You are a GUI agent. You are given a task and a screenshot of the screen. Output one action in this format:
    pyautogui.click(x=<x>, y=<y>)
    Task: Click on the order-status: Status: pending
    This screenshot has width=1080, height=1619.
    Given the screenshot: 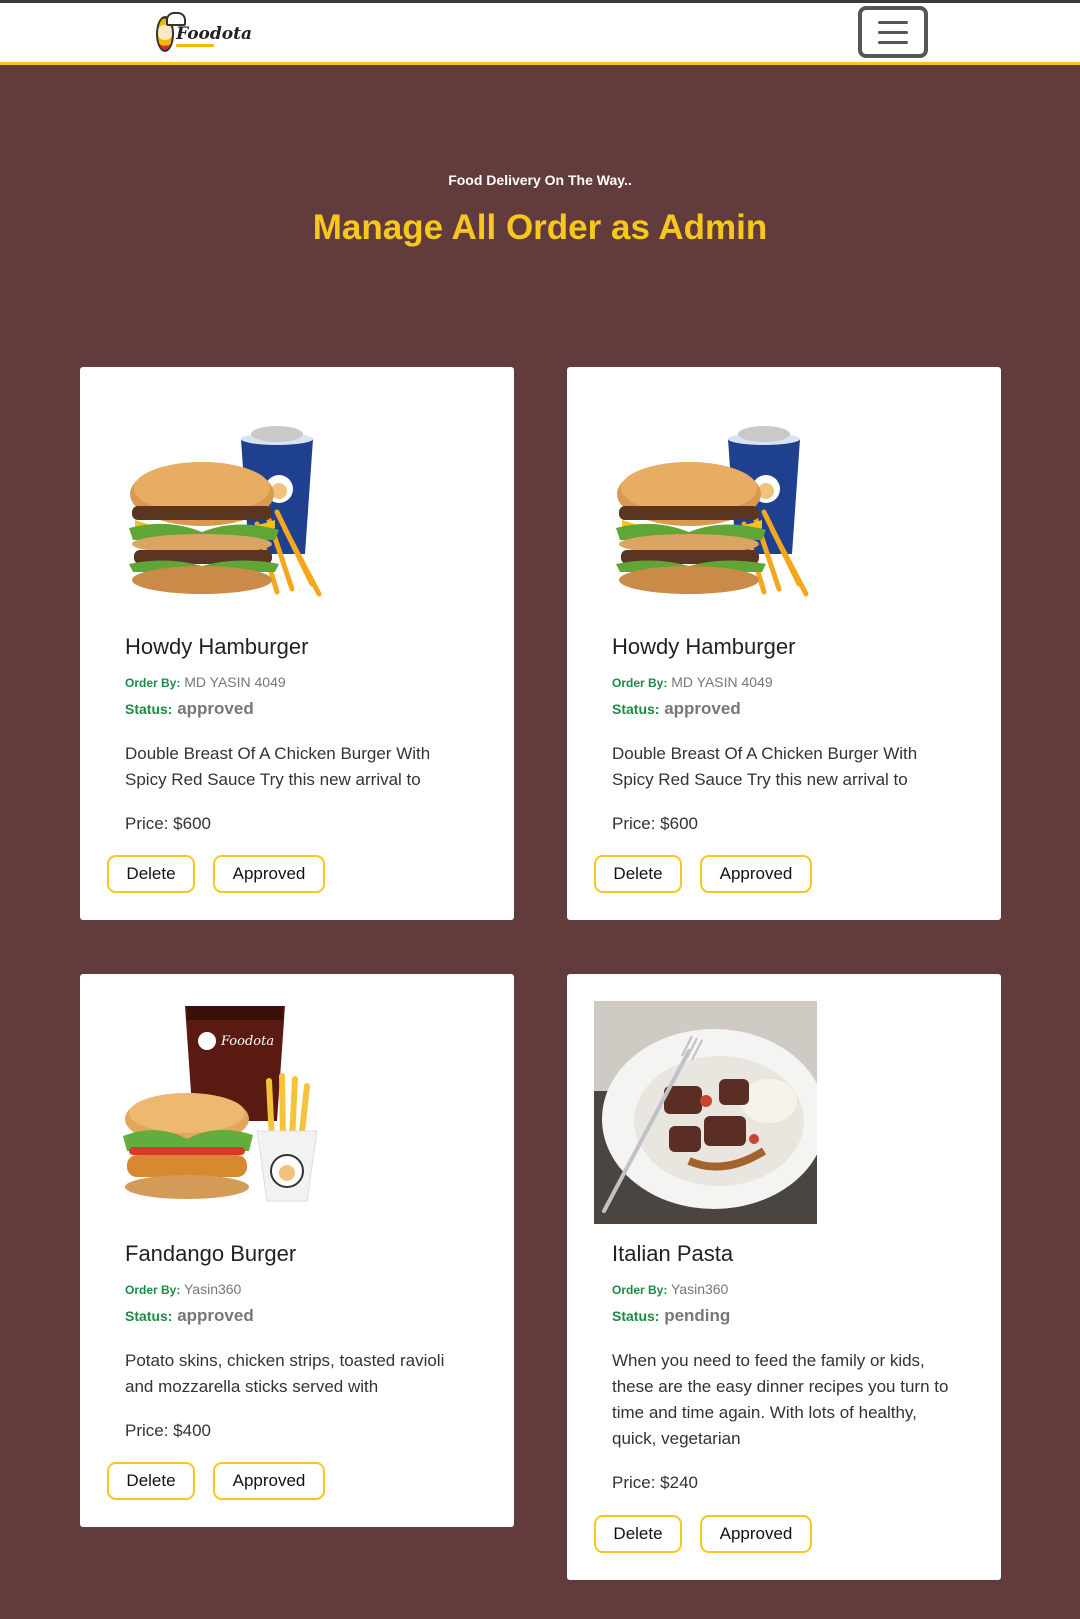 What is the action you would take?
    pyautogui.click(x=671, y=1316)
    